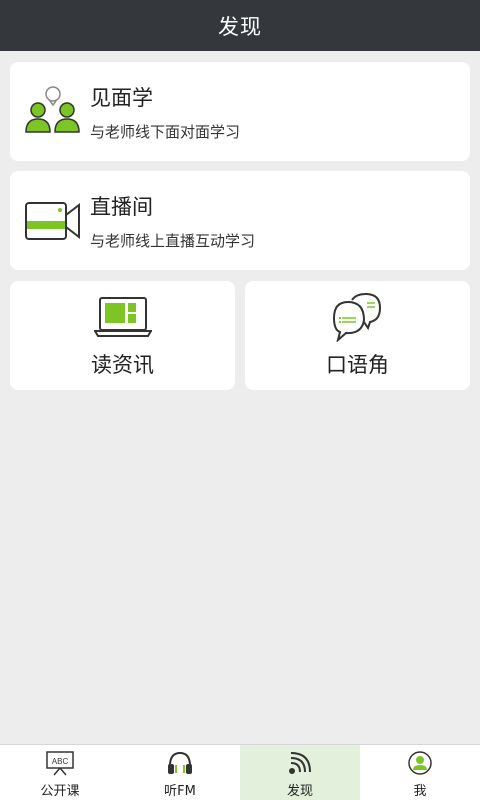 This screenshot has width=480, height=800. What do you see at coordinates (180, 791) in the screenshot?
I see `tab-listen-fm-label: 听FM` at bounding box center [180, 791].